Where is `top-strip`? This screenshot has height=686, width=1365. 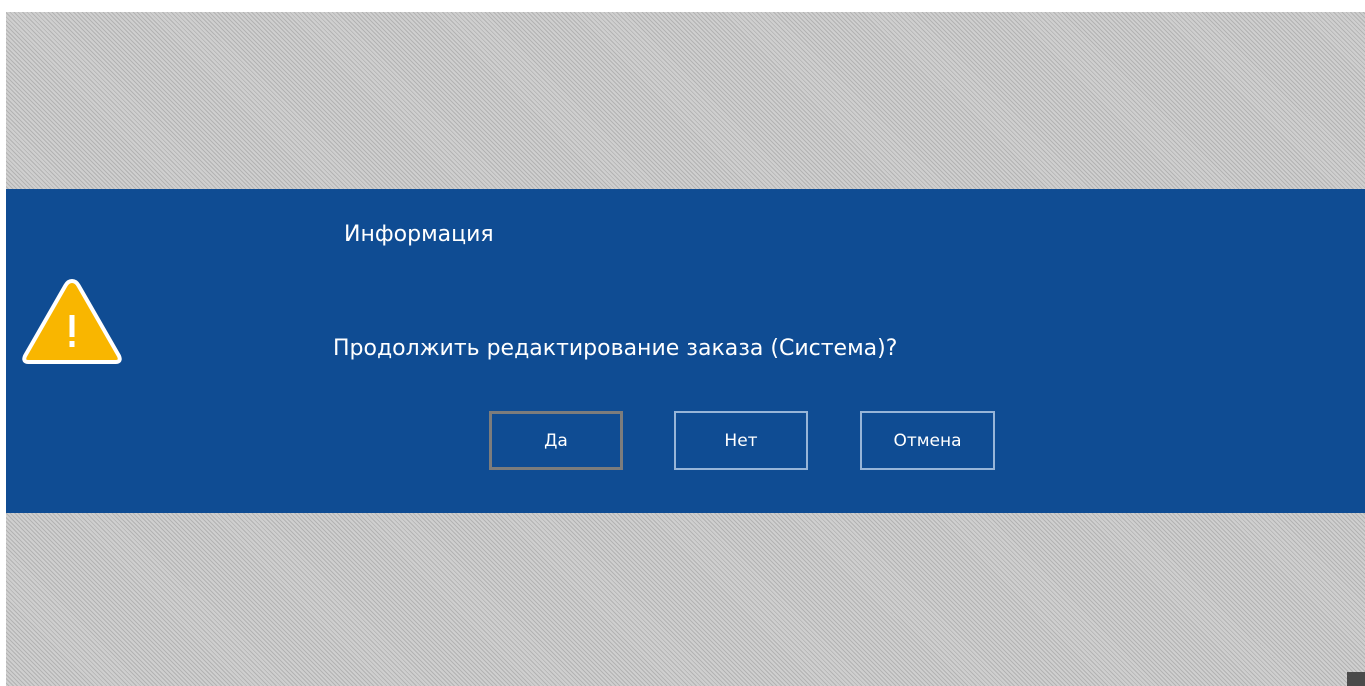 top-strip is located at coordinates (682, 6).